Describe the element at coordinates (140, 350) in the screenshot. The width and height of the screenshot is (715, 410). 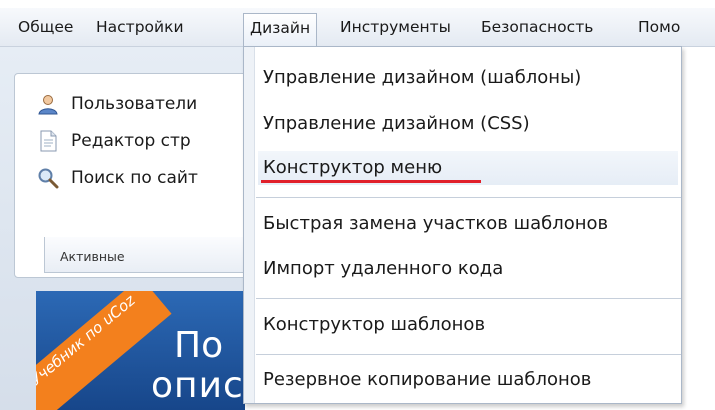
I see `ucoz-tutorial-banner: Учебник по uCoz По описс` at that location.